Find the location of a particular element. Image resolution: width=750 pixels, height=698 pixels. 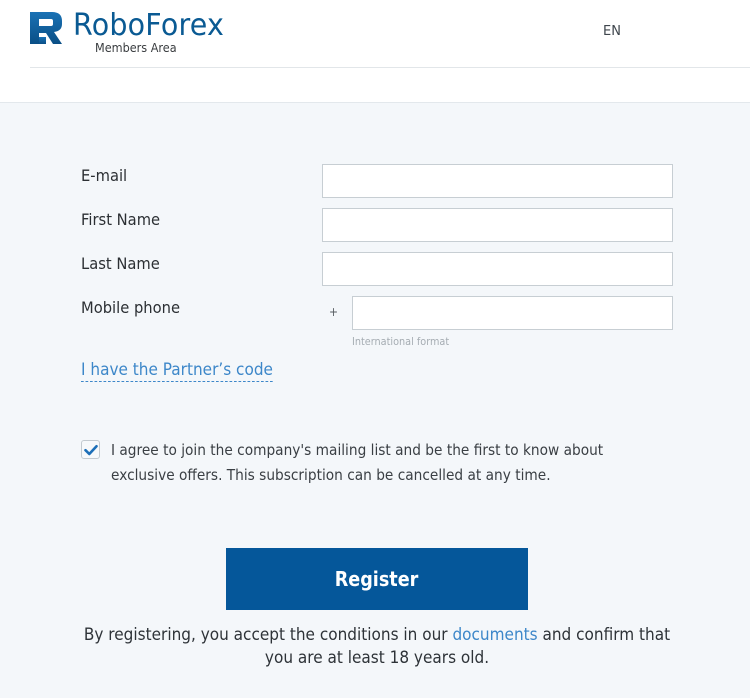

mailing-list-checkbox is located at coordinates (90, 449).